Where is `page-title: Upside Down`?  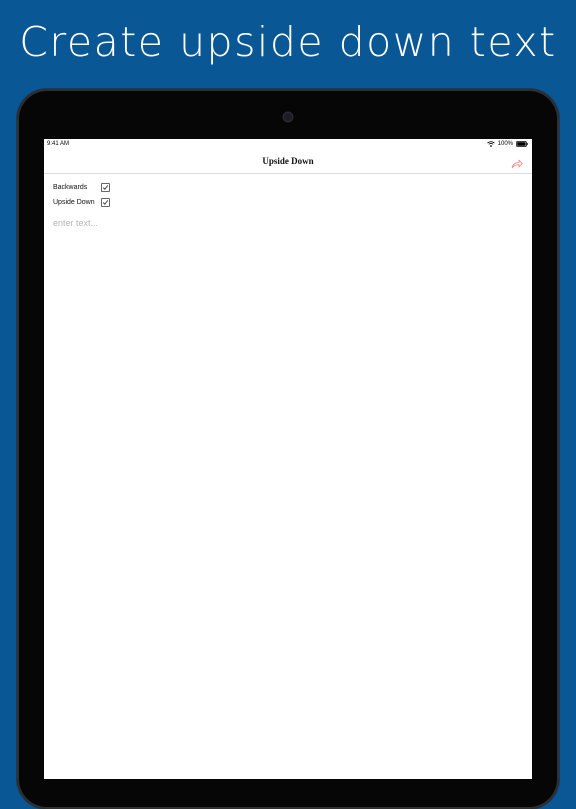 page-title: Upside Down is located at coordinates (288, 161).